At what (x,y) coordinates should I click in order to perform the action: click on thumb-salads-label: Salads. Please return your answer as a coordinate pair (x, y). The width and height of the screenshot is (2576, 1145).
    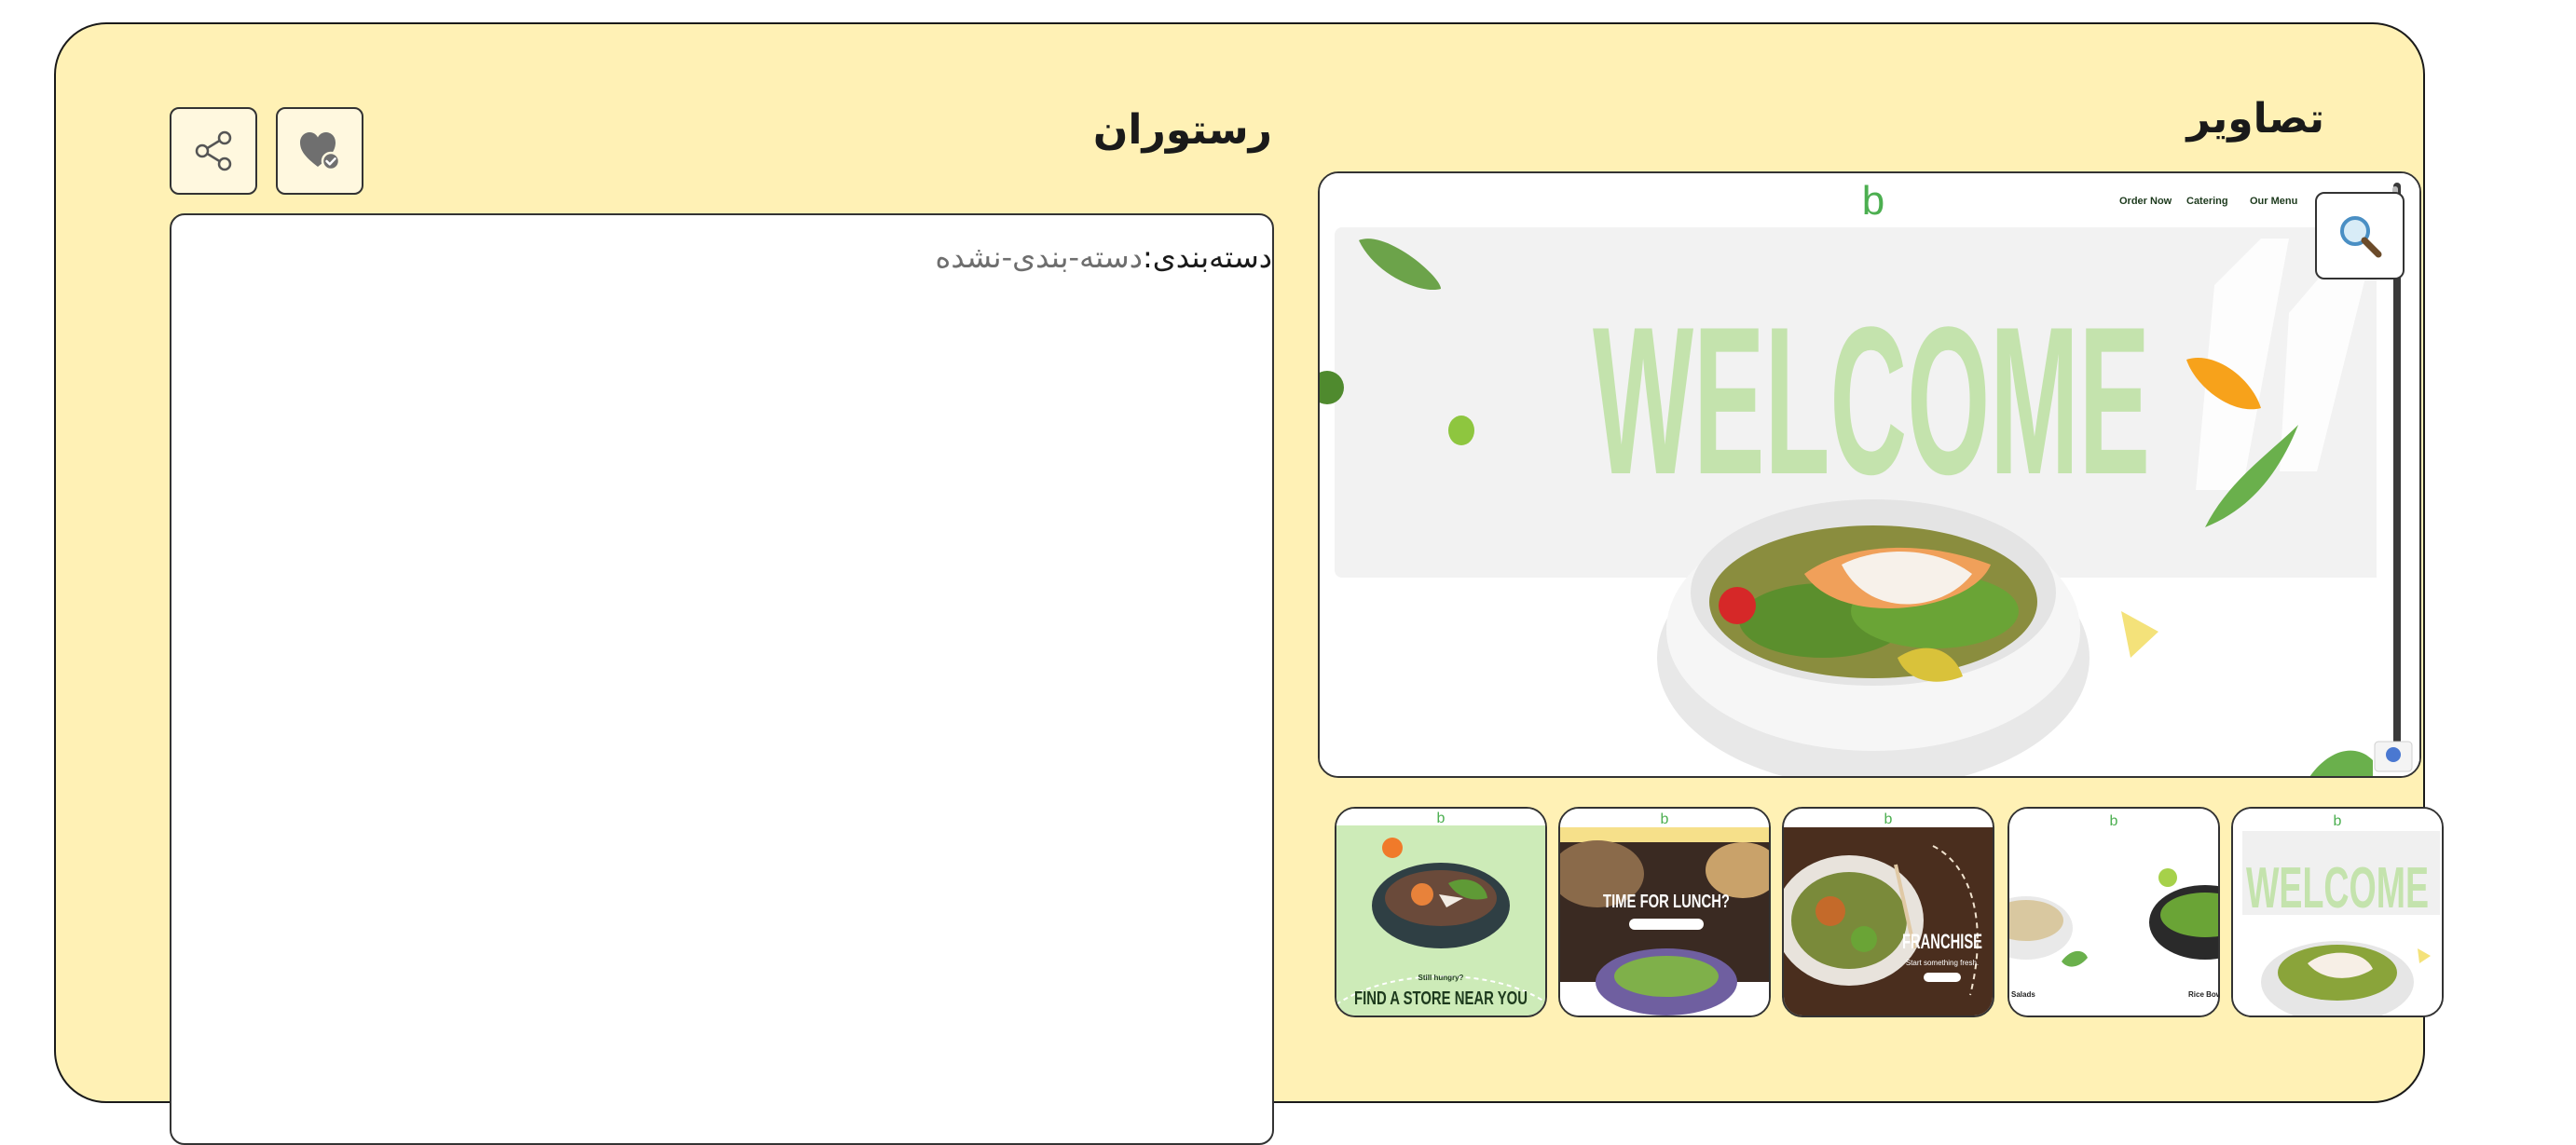
    Looking at the image, I should click on (2023, 994).